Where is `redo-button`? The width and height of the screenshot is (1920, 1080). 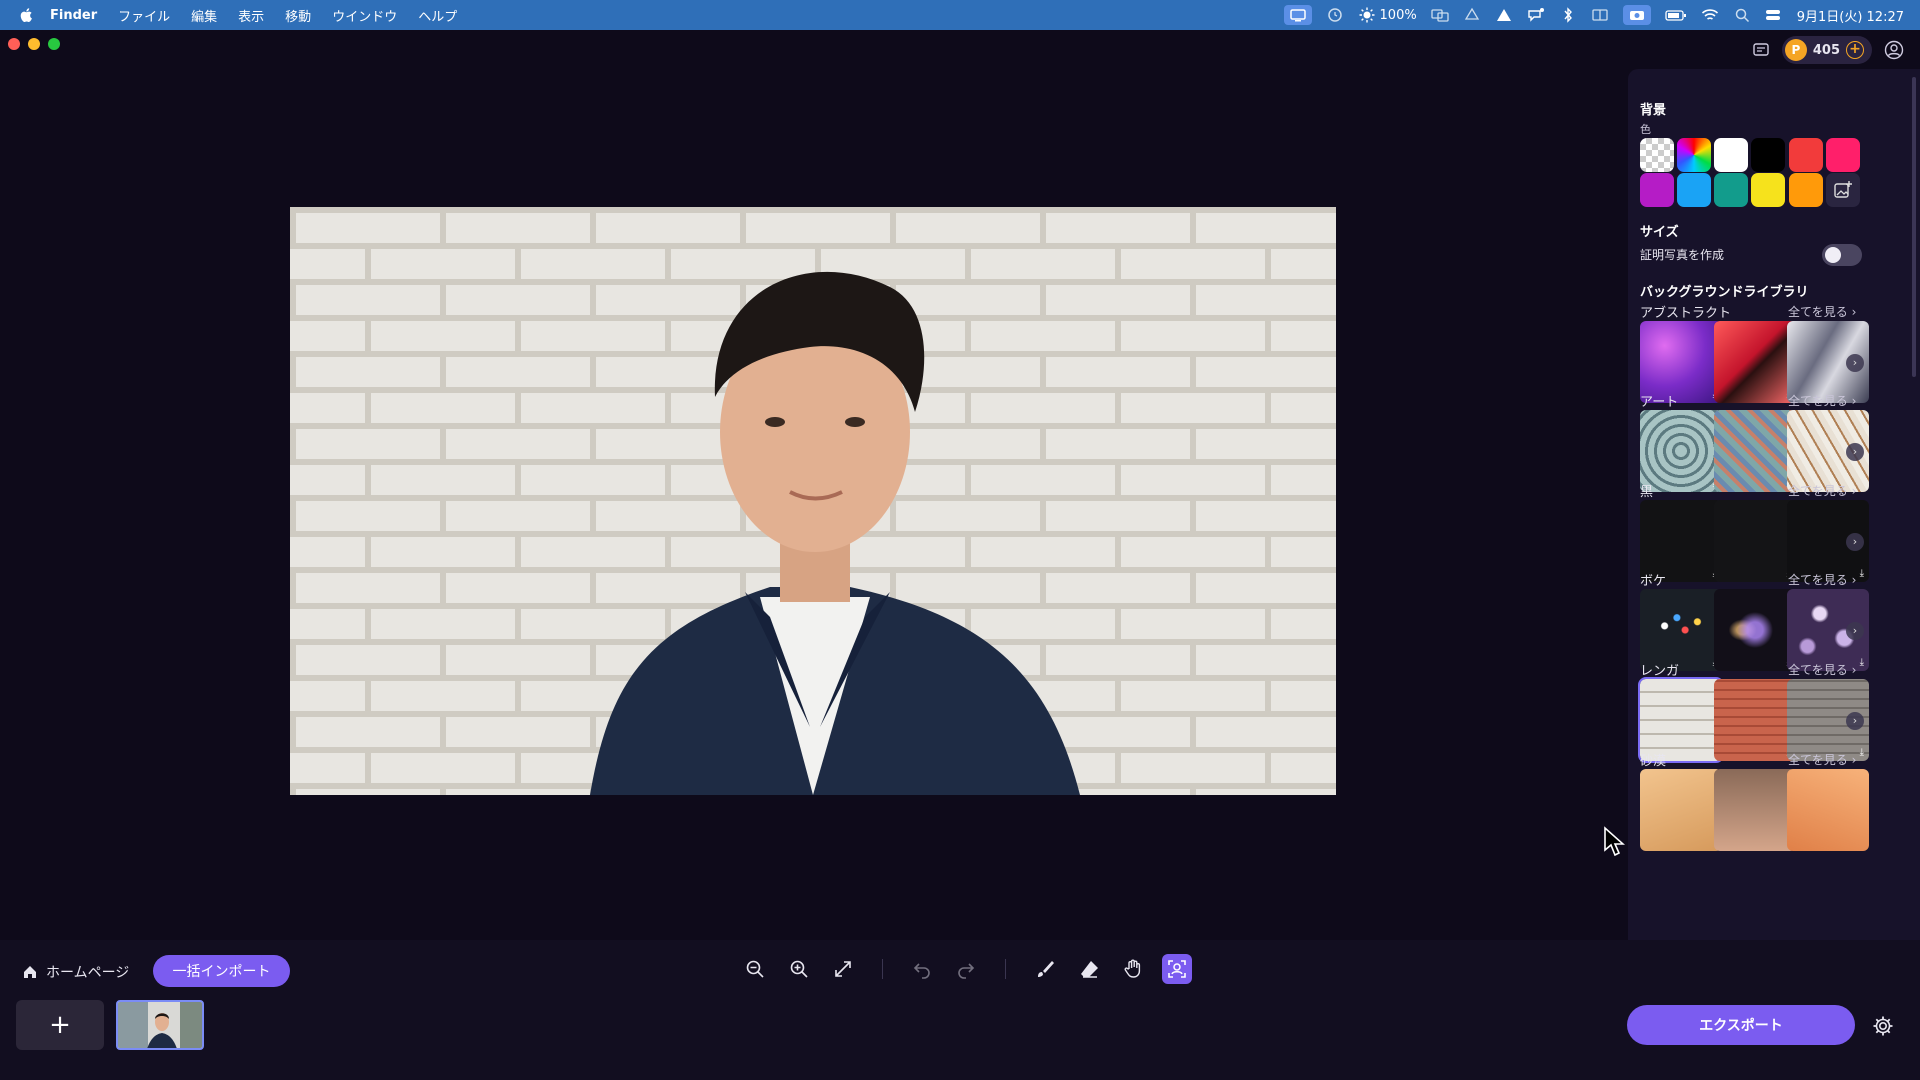 redo-button is located at coordinates (966, 969).